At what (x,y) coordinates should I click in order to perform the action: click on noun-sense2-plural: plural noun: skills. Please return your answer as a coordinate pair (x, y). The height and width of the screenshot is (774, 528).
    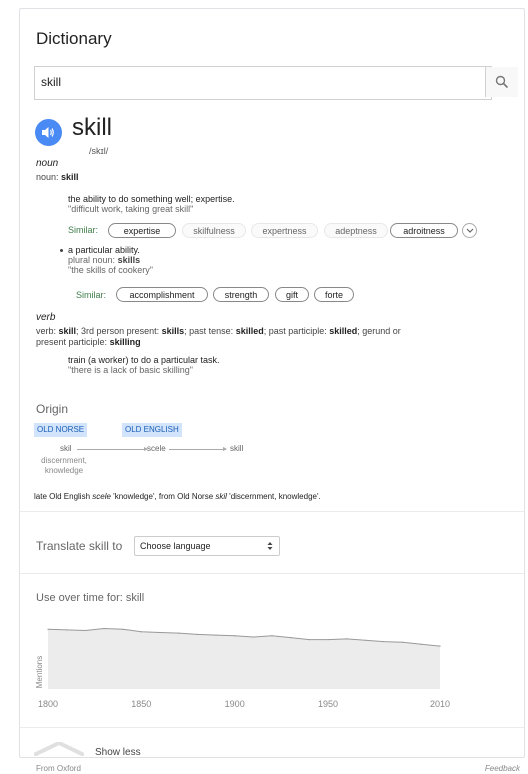
    Looking at the image, I should click on (104, 260).